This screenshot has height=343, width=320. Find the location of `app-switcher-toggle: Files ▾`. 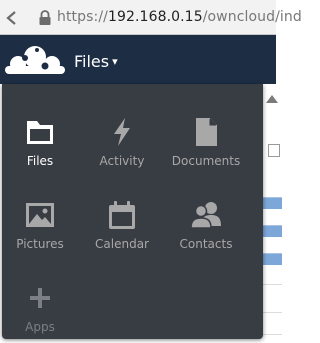

app-switcher-toggle: Files ▾ is located at coordinates (96, 61).